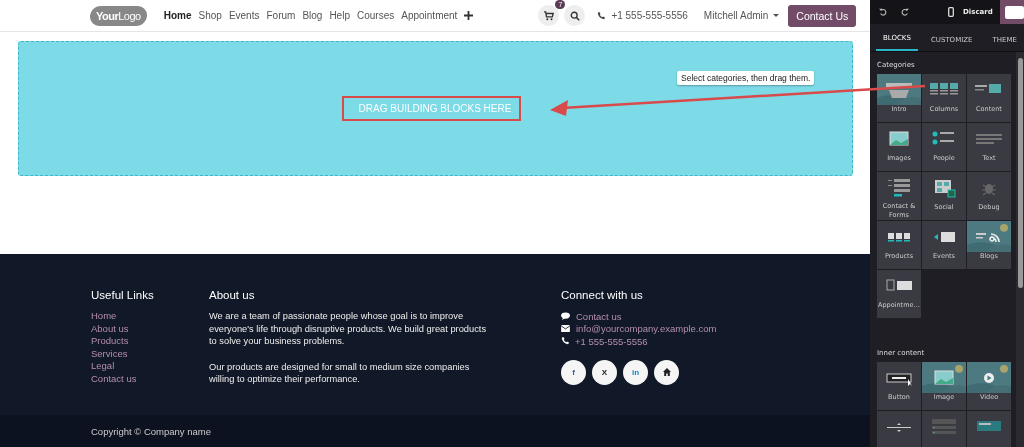 The height and width of the screenshot is (447, 1024). I want to click on footer-link: Legal, so click(150, 366).